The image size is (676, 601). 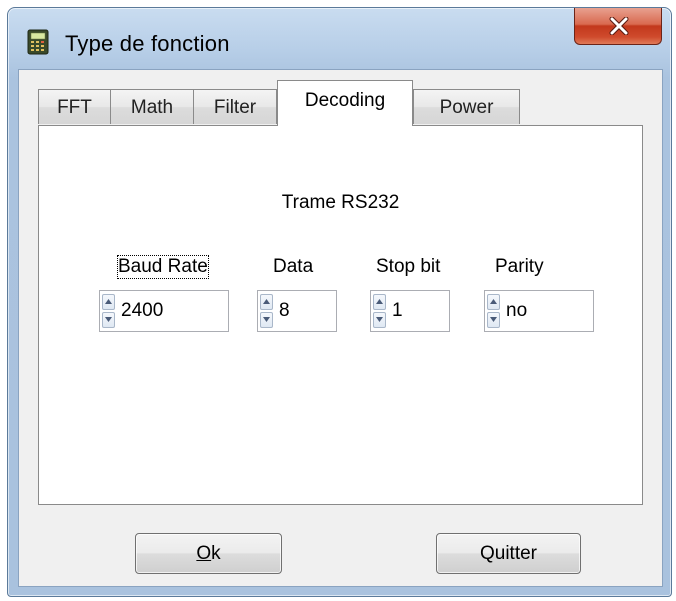 I want to click on tab-fft: FFT, so click(x=74, y=106).